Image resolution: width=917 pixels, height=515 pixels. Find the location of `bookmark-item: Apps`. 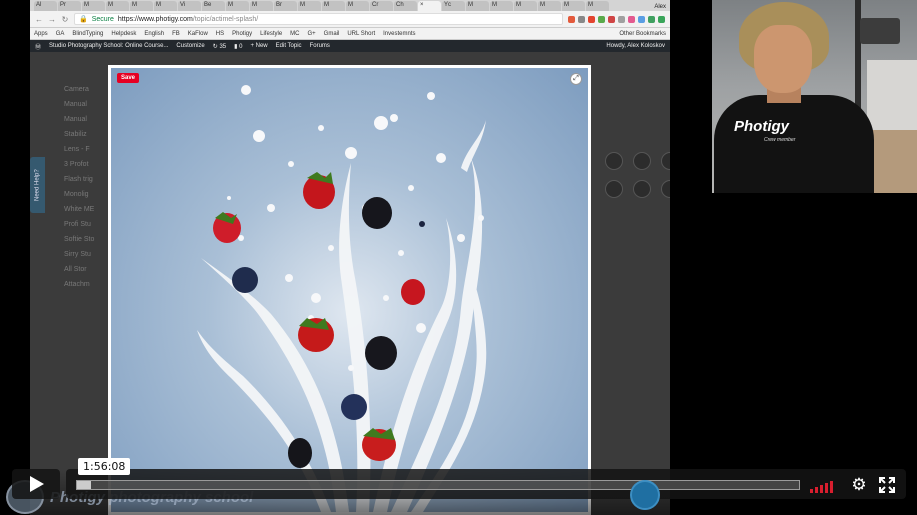

bookmark-item: Apps is located at coordinates (41, 34).